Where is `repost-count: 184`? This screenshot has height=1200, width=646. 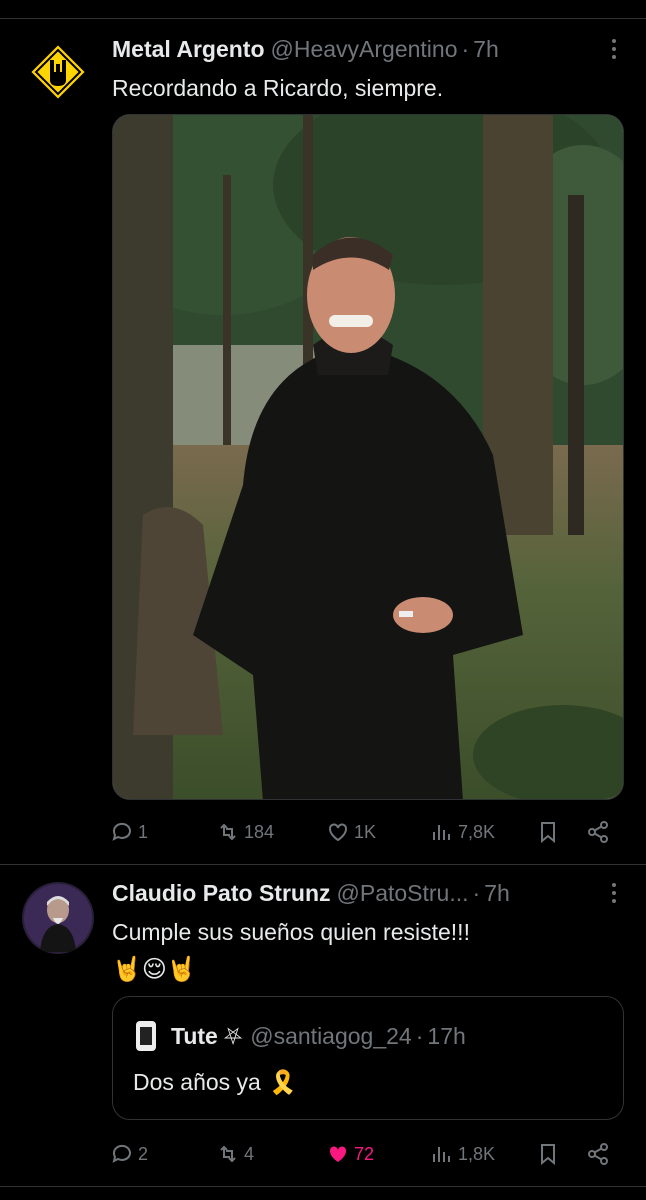 repost-count: 184 is located at coordinates (259, 831).